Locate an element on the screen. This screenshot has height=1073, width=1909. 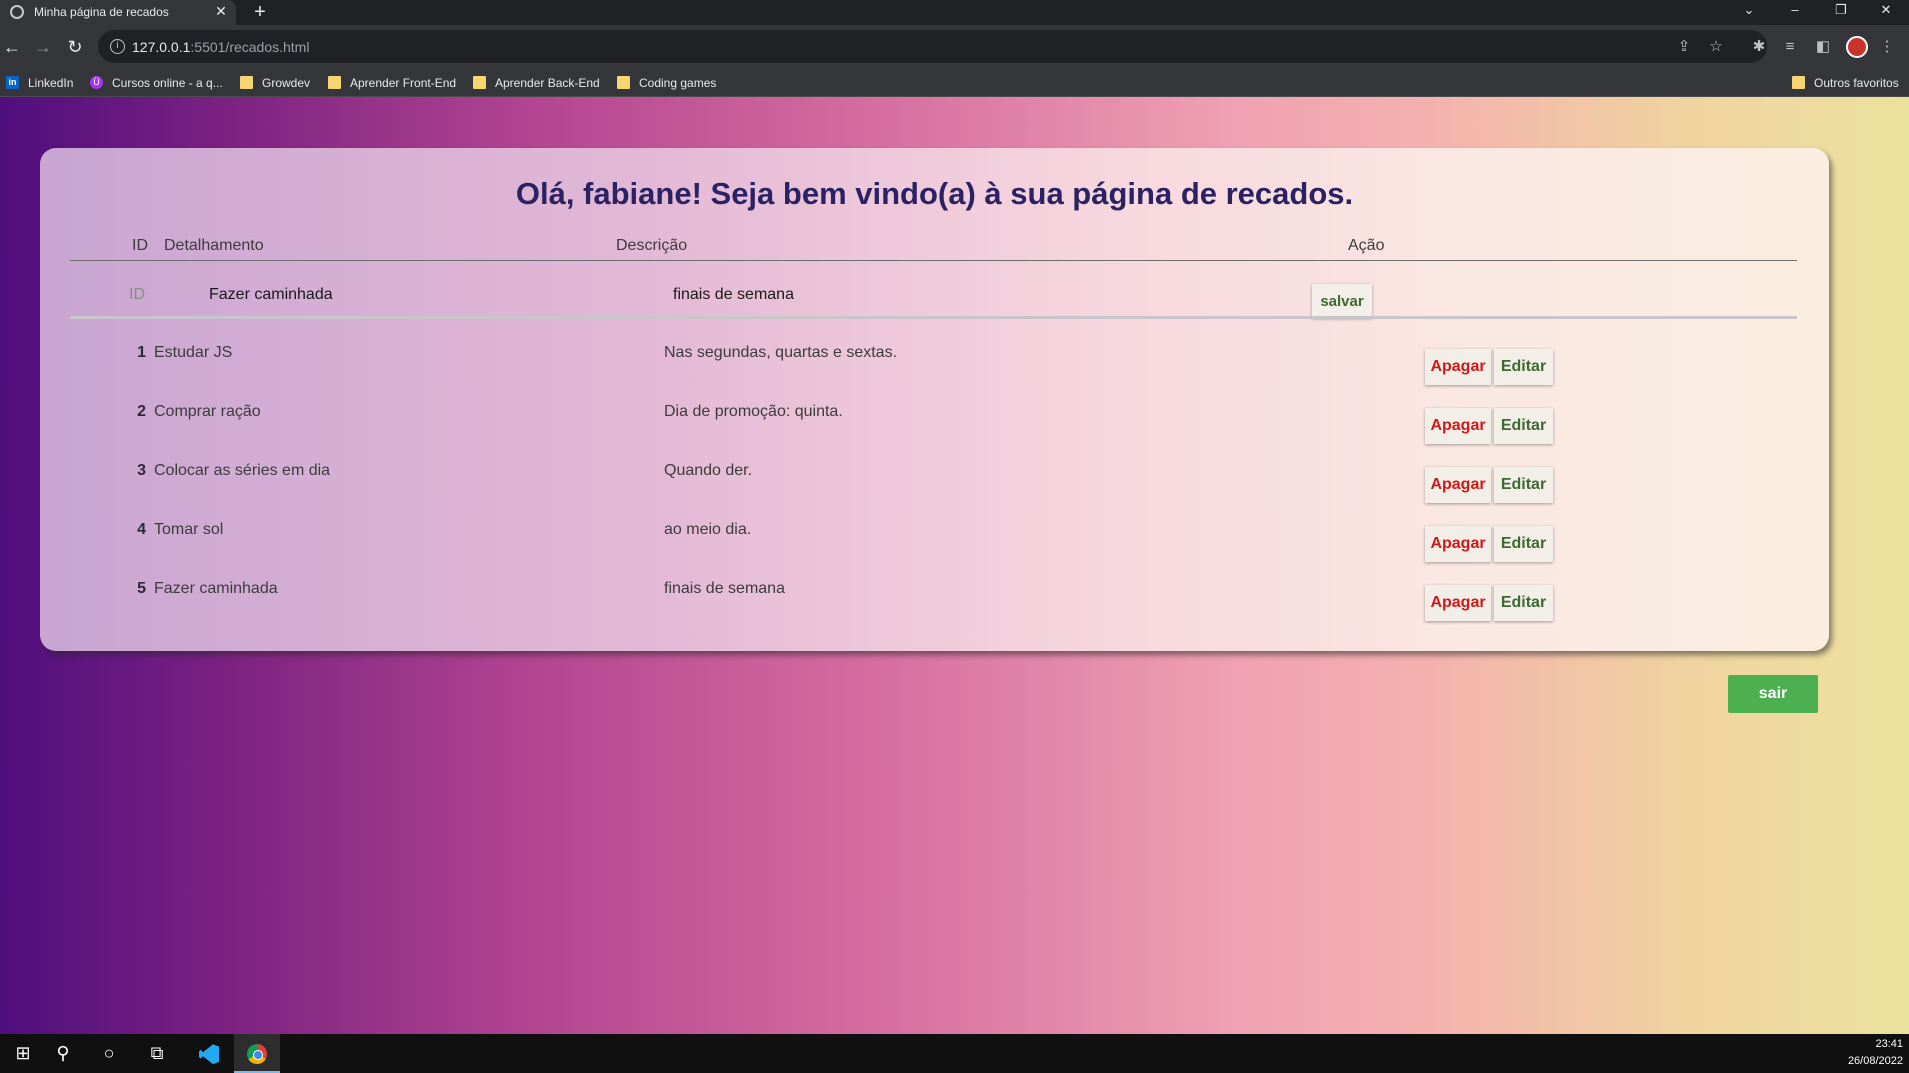
taskbar: ⊞ ⚲ ○ ⧉ 23:41 26/08/2022 is located at coordinates (954, 1053).